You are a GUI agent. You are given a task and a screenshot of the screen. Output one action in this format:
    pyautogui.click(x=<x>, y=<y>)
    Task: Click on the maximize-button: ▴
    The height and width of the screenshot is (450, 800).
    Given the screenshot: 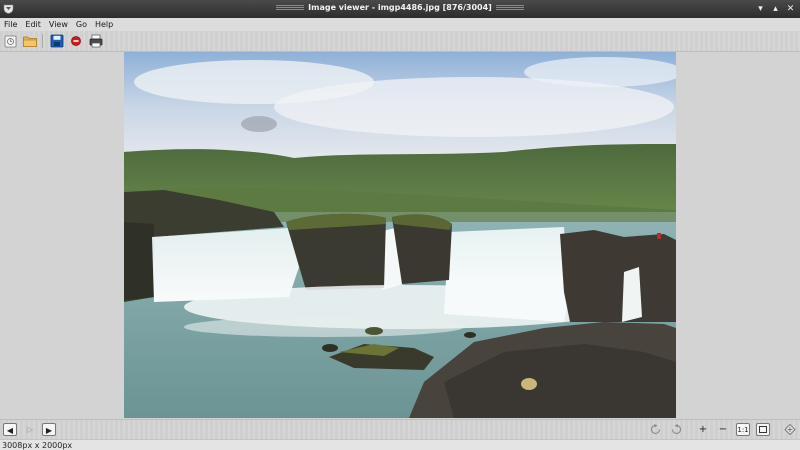 What is the action you would take?
    pyautogui.click(x=775, y=9)
    